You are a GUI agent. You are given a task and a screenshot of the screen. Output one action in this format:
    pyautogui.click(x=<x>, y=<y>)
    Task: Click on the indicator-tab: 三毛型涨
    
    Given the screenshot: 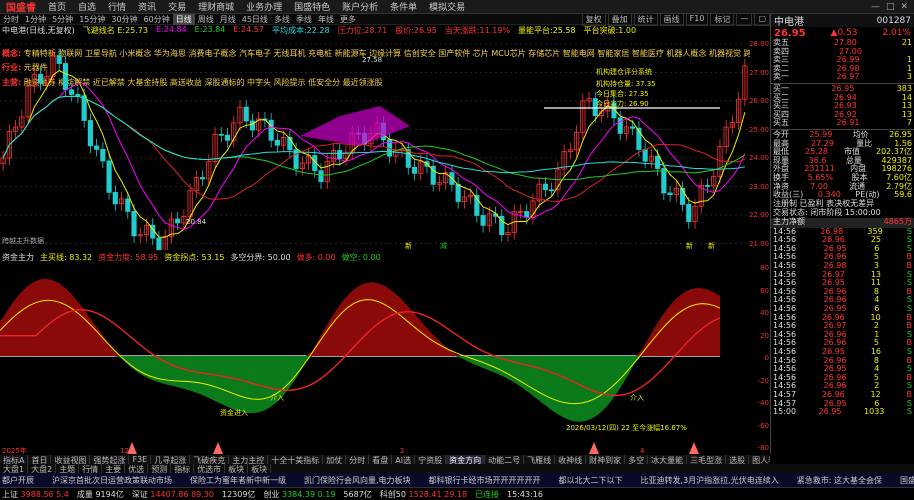 What is the action you would take?
    pyautogui.click(x=707, y=459)
    